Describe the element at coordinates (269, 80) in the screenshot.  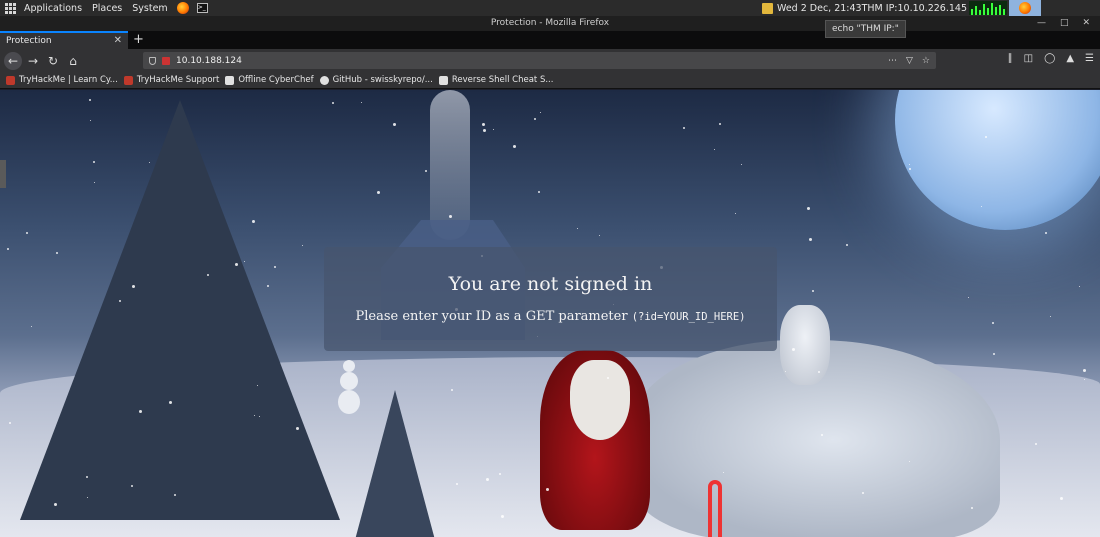
I see `bookmark-item: Offline CyberChef` at that location.